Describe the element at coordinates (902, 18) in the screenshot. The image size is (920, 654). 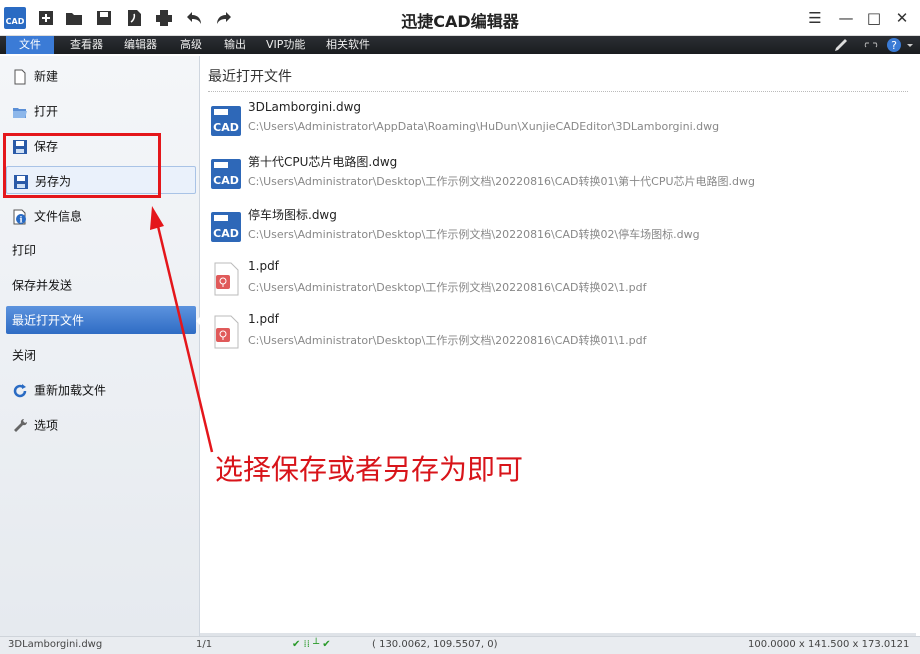
I see `close-button: ✕` at that location.